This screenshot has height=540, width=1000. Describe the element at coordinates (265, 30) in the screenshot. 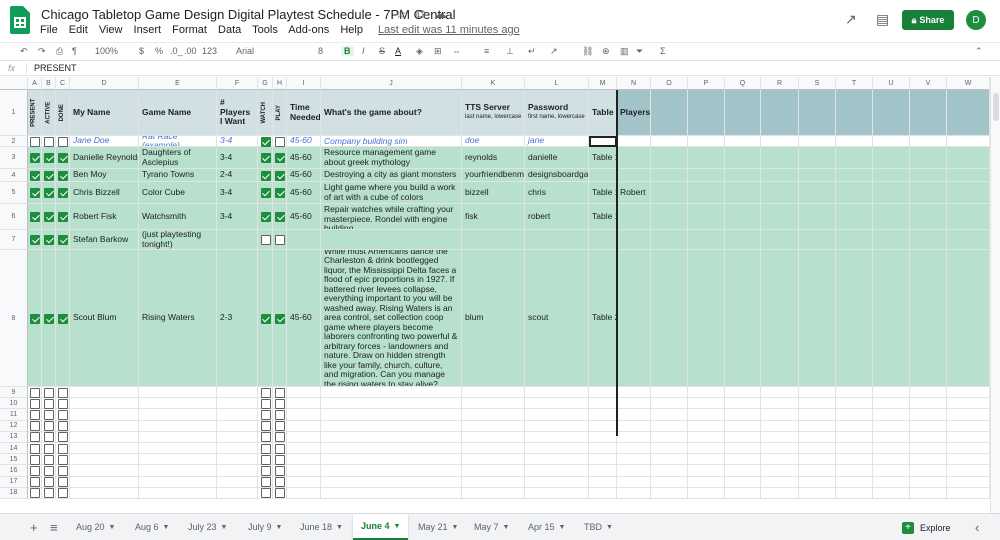

I see `menu-tools: Tools` at that location.